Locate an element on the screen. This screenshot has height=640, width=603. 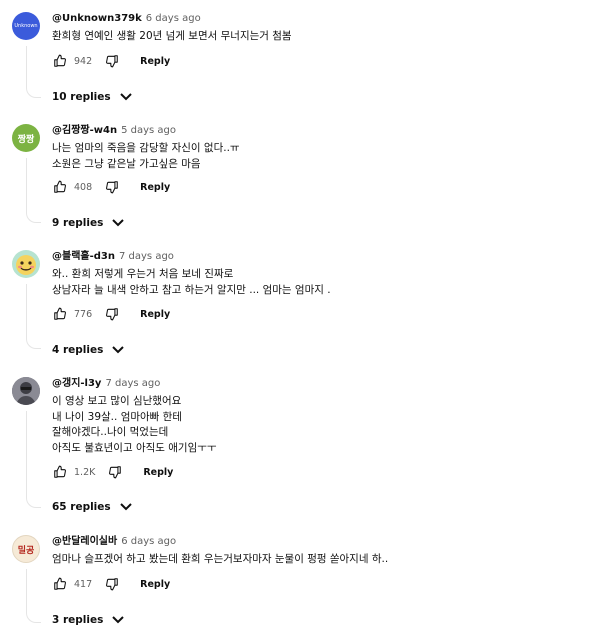
comment-header: @김짱짱-w4n 5 days ago is located at coordinates (114, 131).